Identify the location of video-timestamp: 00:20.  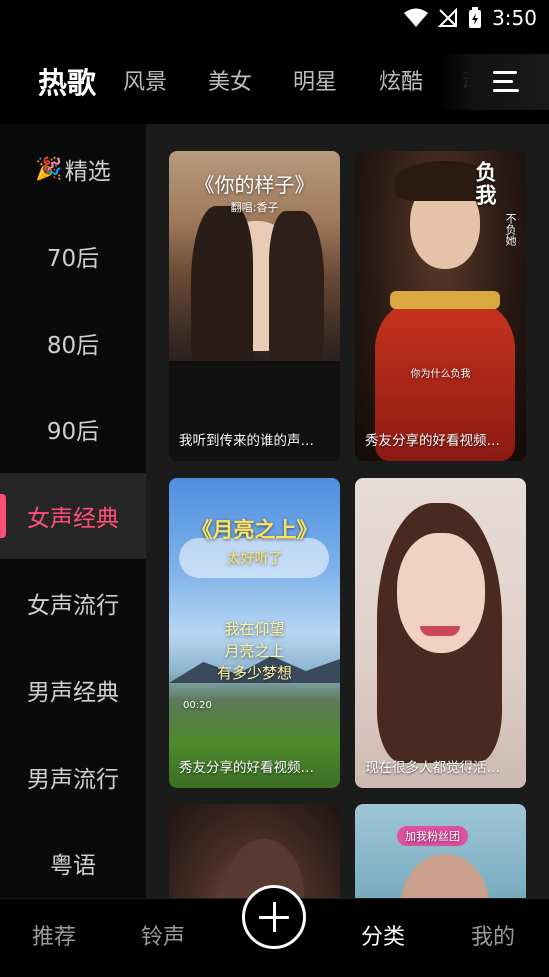
(197, 705).